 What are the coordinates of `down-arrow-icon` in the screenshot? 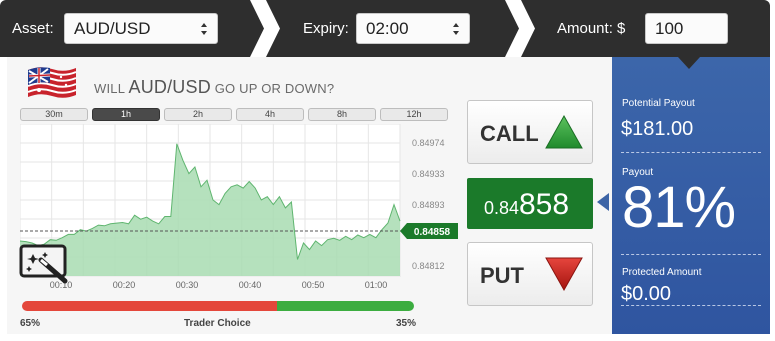 It's located at (564, 274).